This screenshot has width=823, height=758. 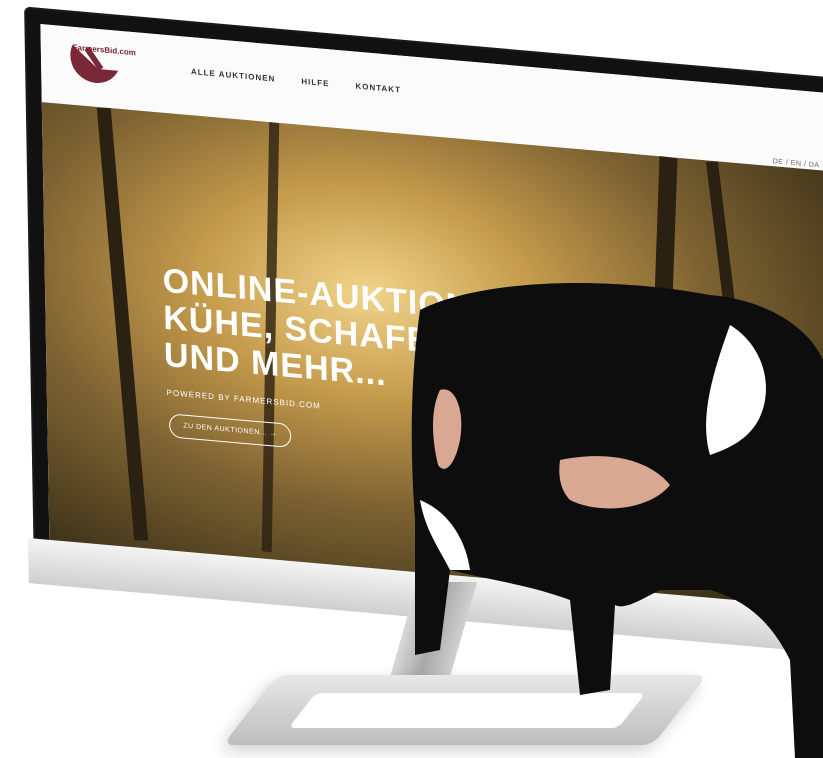 What do you see at coordinates (243, 399) in the screenshot?
I see `hero-subtitle: POWERED BY FARMERSBID.COM` at bounding box center [243, 399].